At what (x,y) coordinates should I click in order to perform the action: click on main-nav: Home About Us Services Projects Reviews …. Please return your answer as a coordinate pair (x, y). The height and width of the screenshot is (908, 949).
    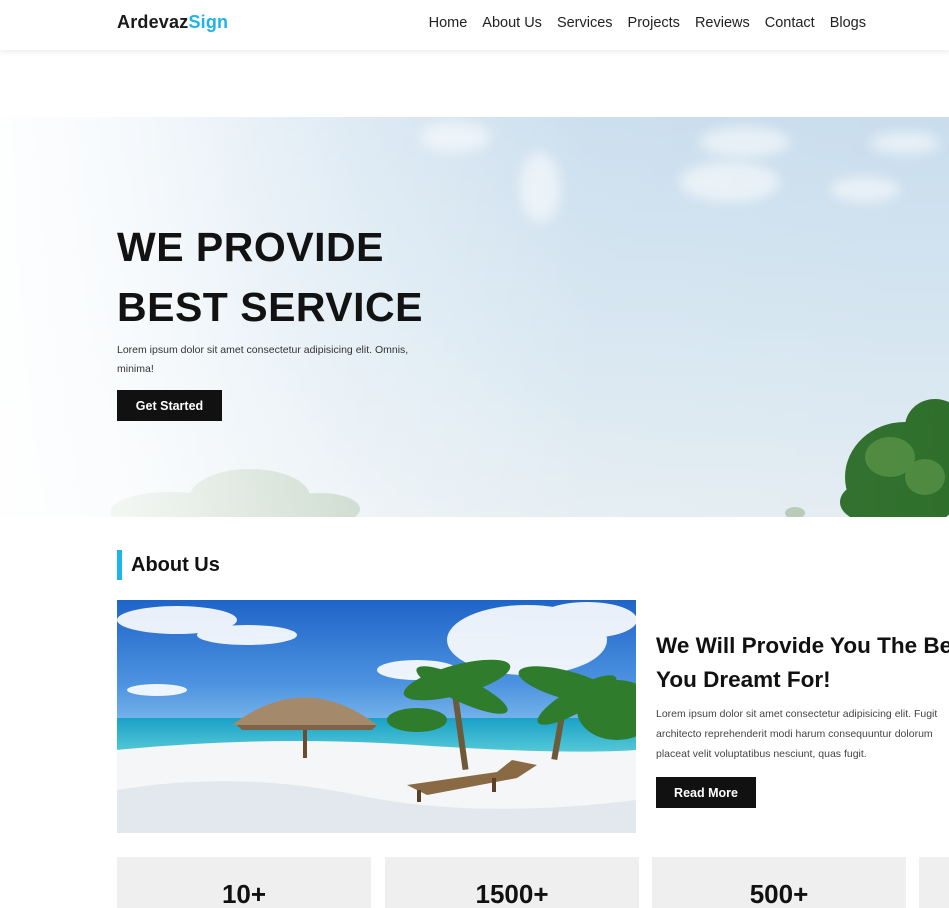
    Looking at the image, I should click on (647, 23).